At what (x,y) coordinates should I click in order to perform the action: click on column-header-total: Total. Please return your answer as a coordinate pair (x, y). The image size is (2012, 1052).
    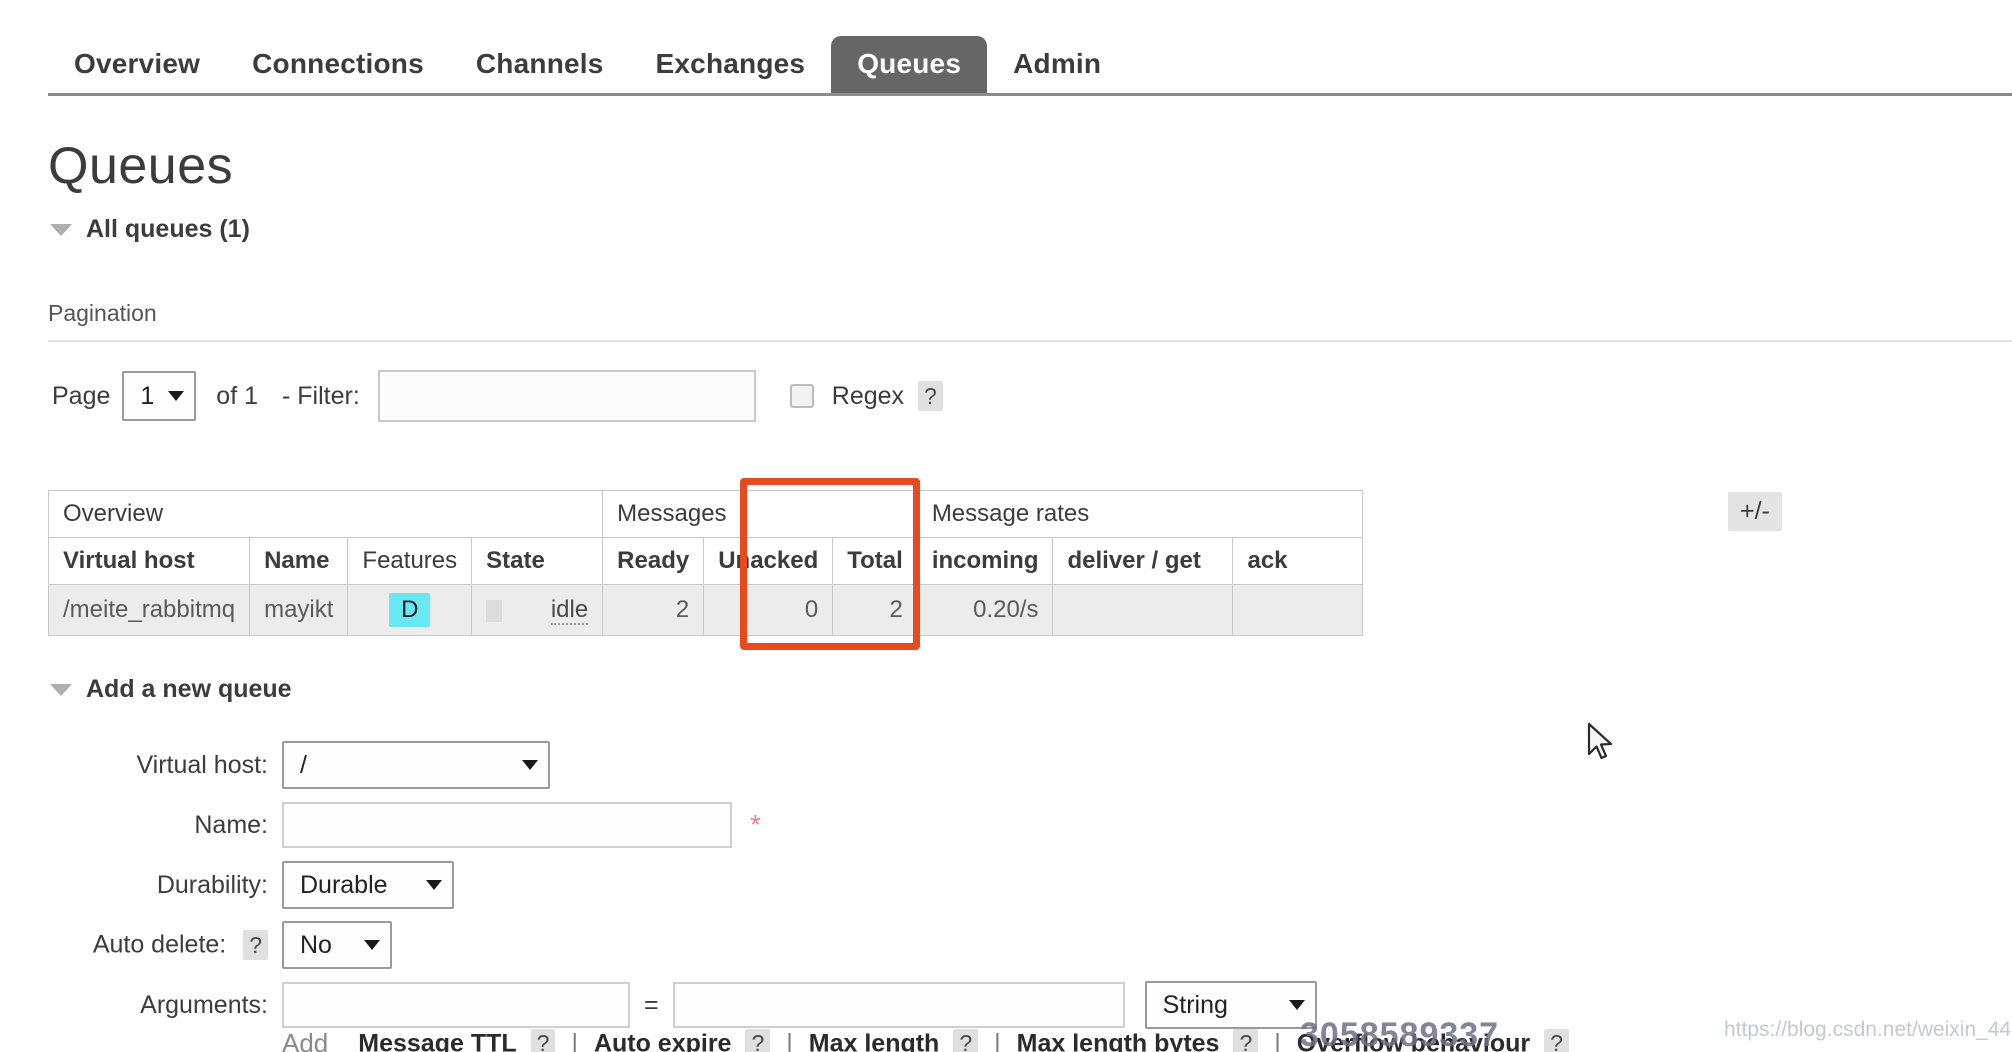
    Looking at the image, I should click on (875, 561).